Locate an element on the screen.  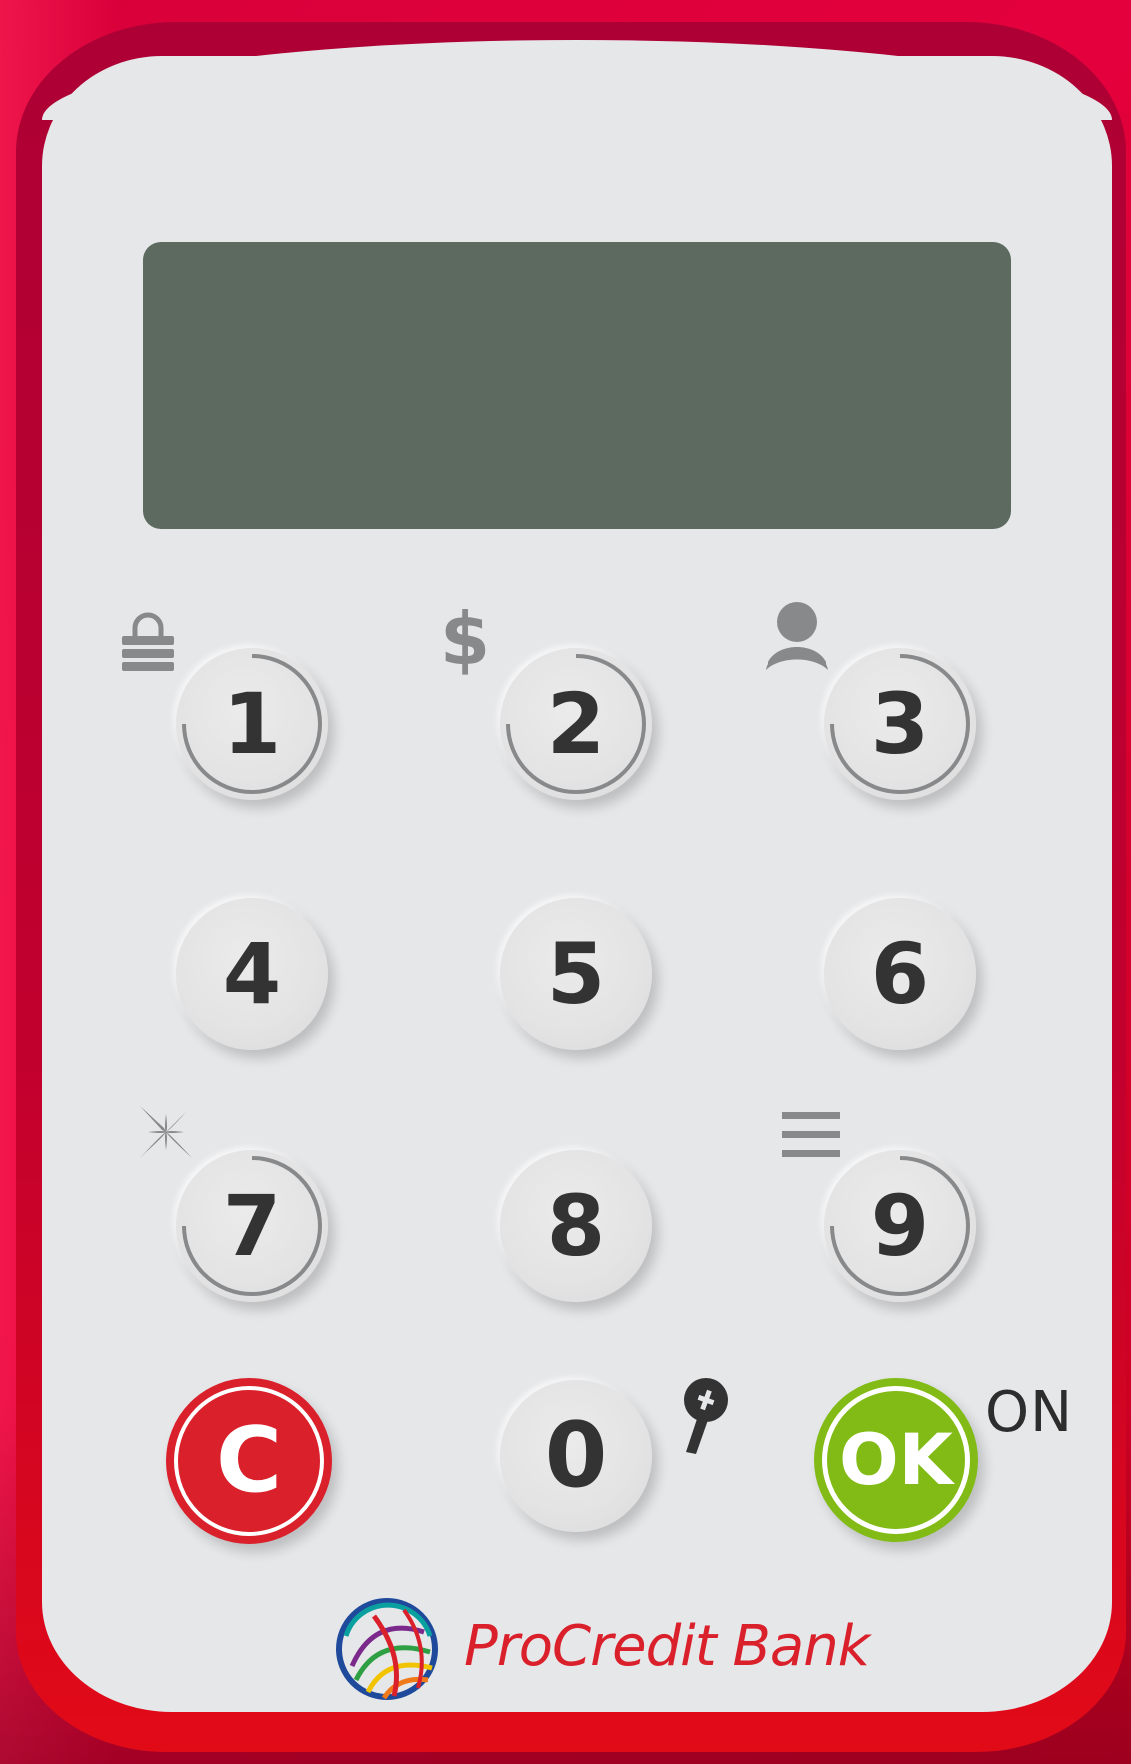
key-1: 1 is located at coordinates (252, 724).